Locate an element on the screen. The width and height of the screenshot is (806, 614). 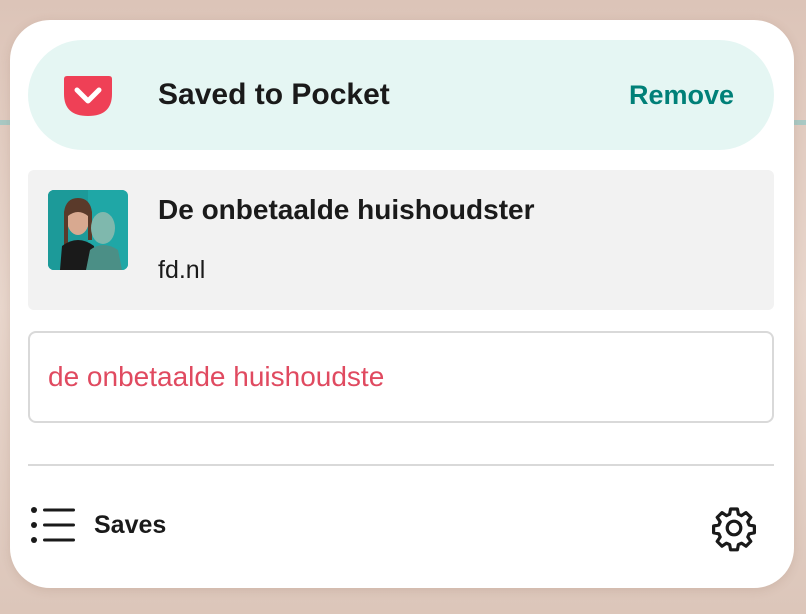
saved-title: Saved to Pocket is located at coordinates (274, 94).